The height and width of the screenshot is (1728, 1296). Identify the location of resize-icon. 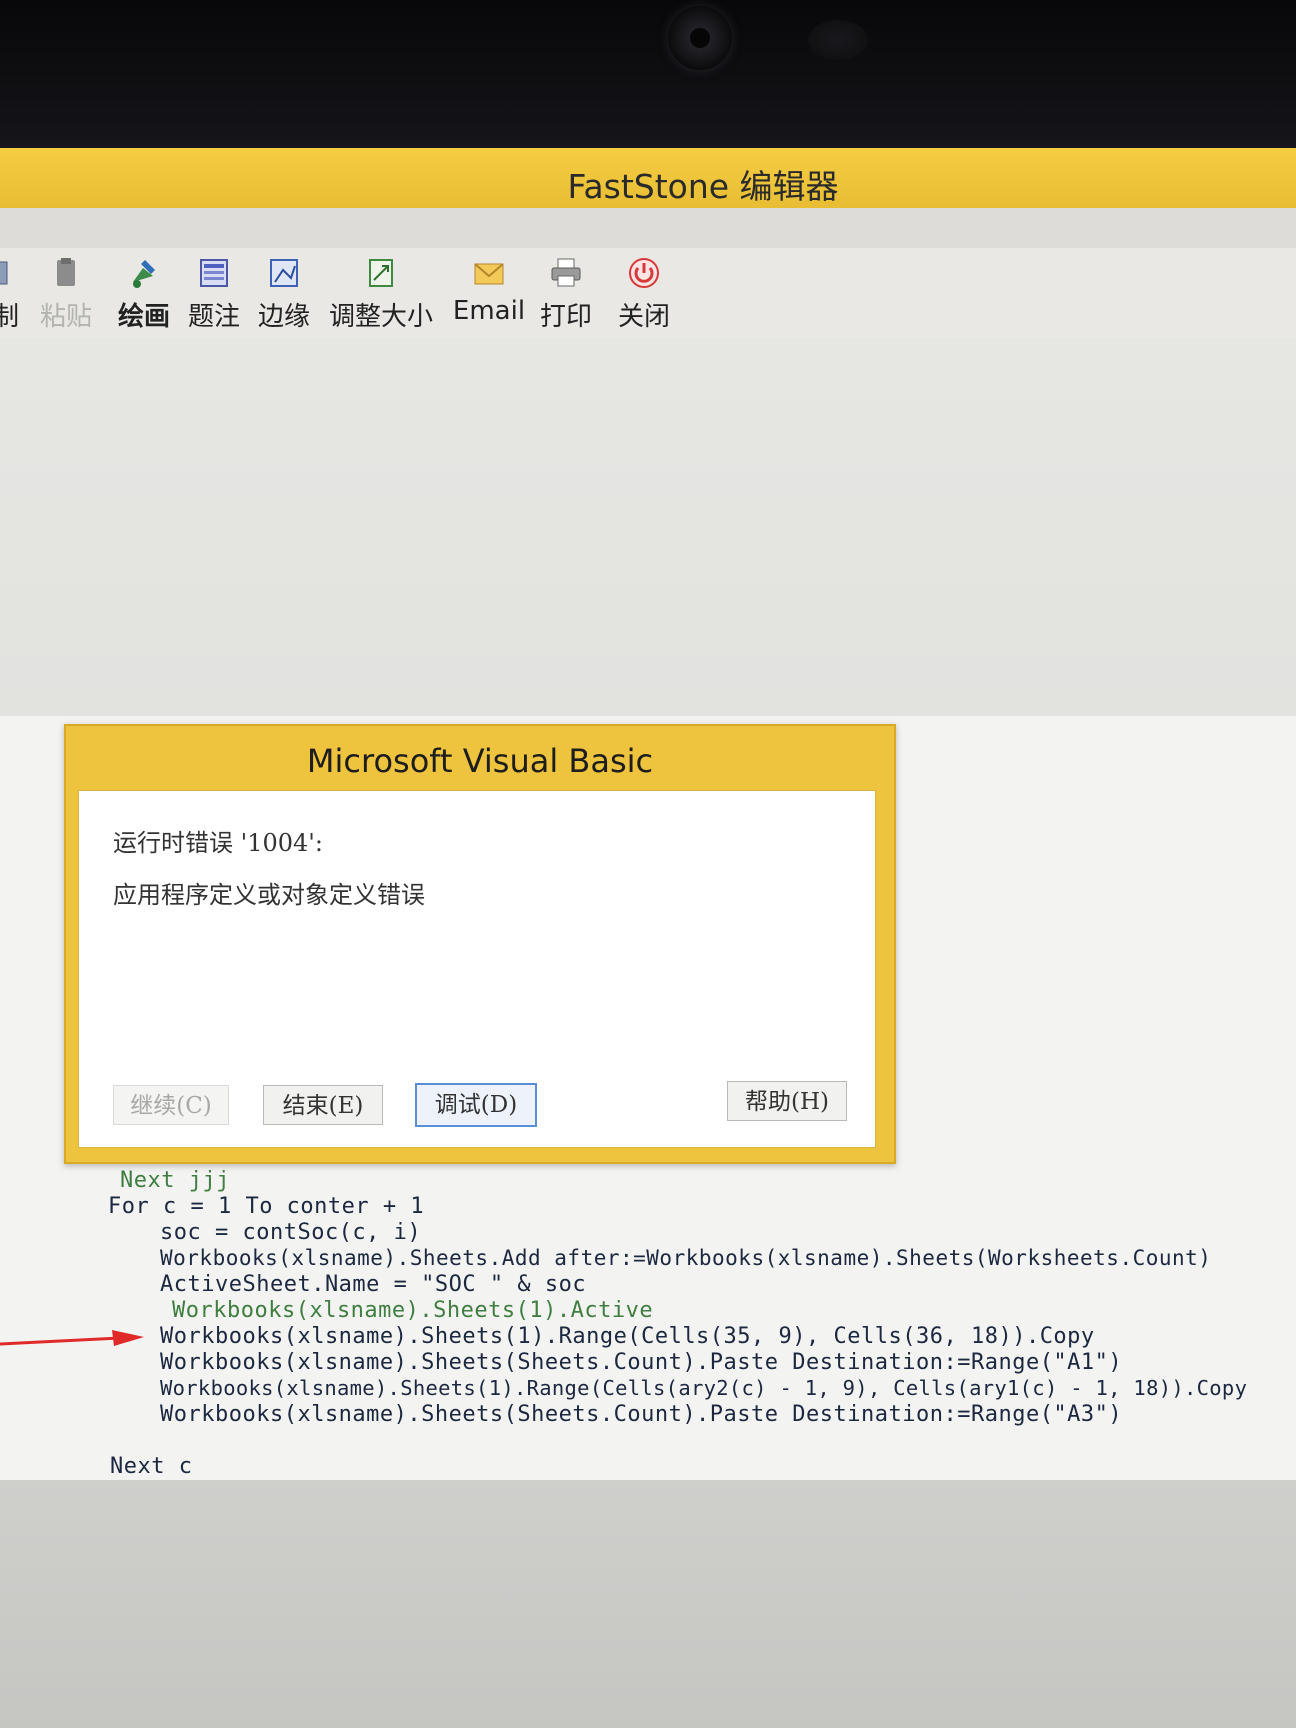
(381, 273).